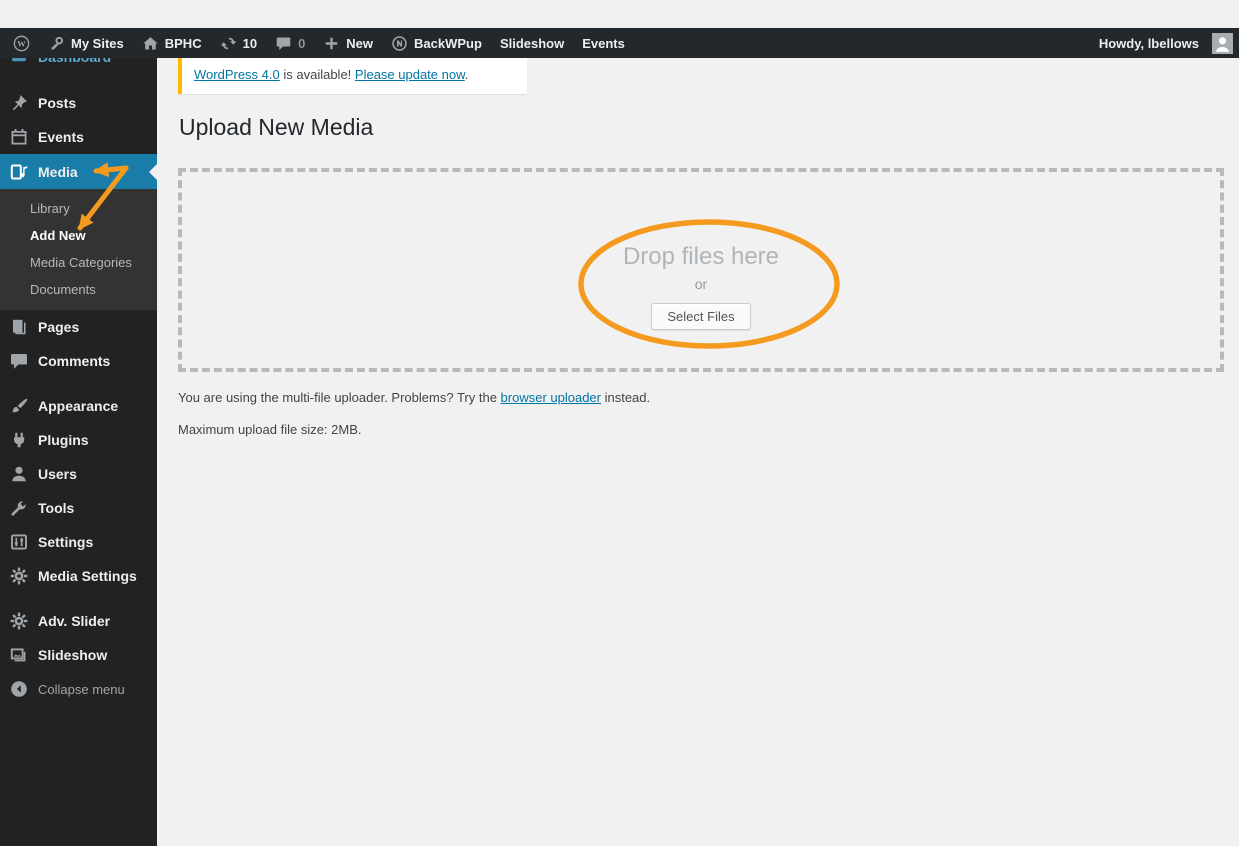 The height and width of the screenshot is (846, 1239). What do you see at coordinates (56, 508) in the screenshot?
I see `sidebar-label-tools: Tools` at bounding box center [56, 508].